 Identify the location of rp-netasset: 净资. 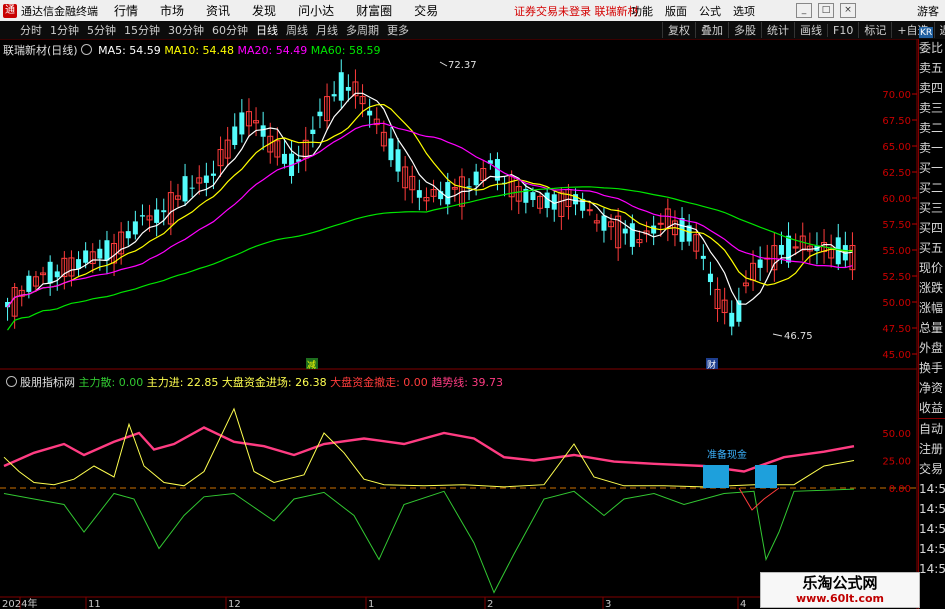
(931, 388).